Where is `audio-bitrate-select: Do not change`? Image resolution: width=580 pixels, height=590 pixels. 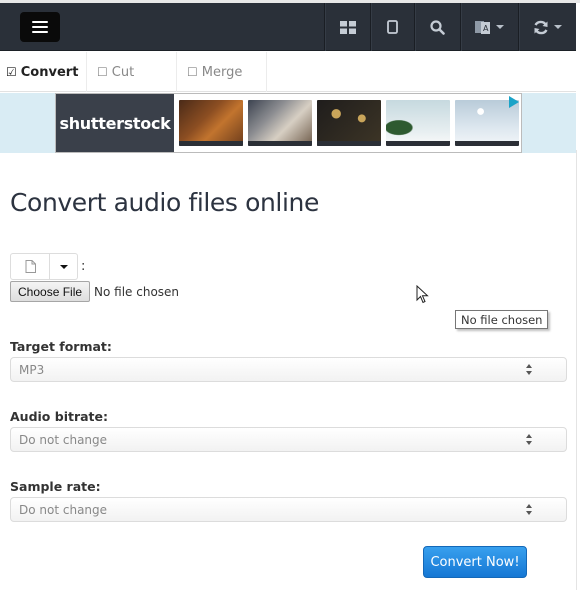 audio-bitrate-select: Do not change is located at coordinates (288, 439).